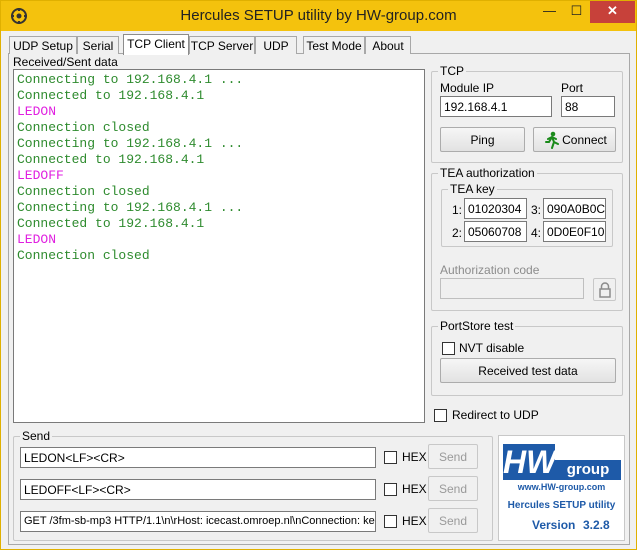  What do you see at coordinates (40, 175) in the screenshot?
I see `log-line: LEDOFF` at bounding box center [40, 175].